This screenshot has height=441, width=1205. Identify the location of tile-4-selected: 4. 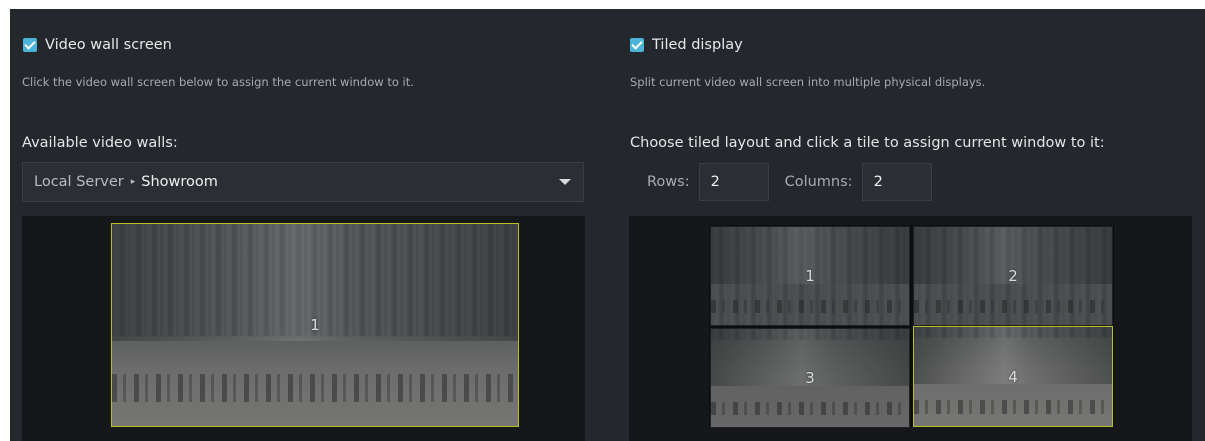
(1013, 376).